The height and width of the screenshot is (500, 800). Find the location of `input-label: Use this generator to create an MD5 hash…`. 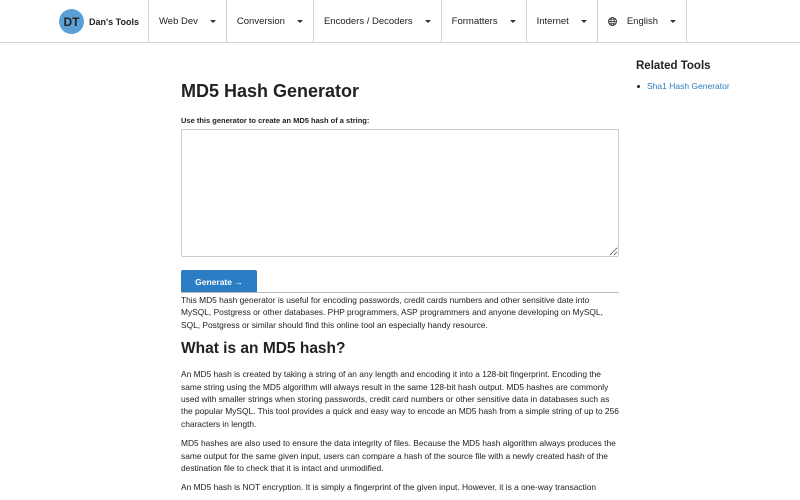

input-label: Use this generator to create an MD5 hash… is located at coordinates (275, 120).